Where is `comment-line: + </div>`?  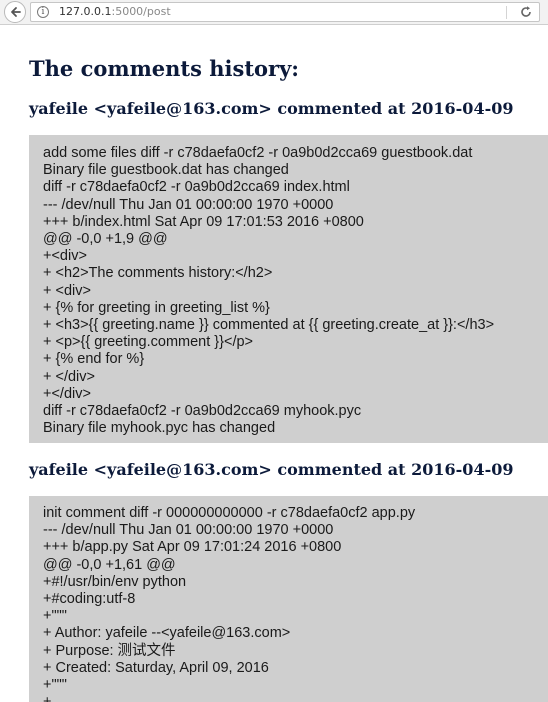
comment-line: + </div> is located at coordinates (69, 376).